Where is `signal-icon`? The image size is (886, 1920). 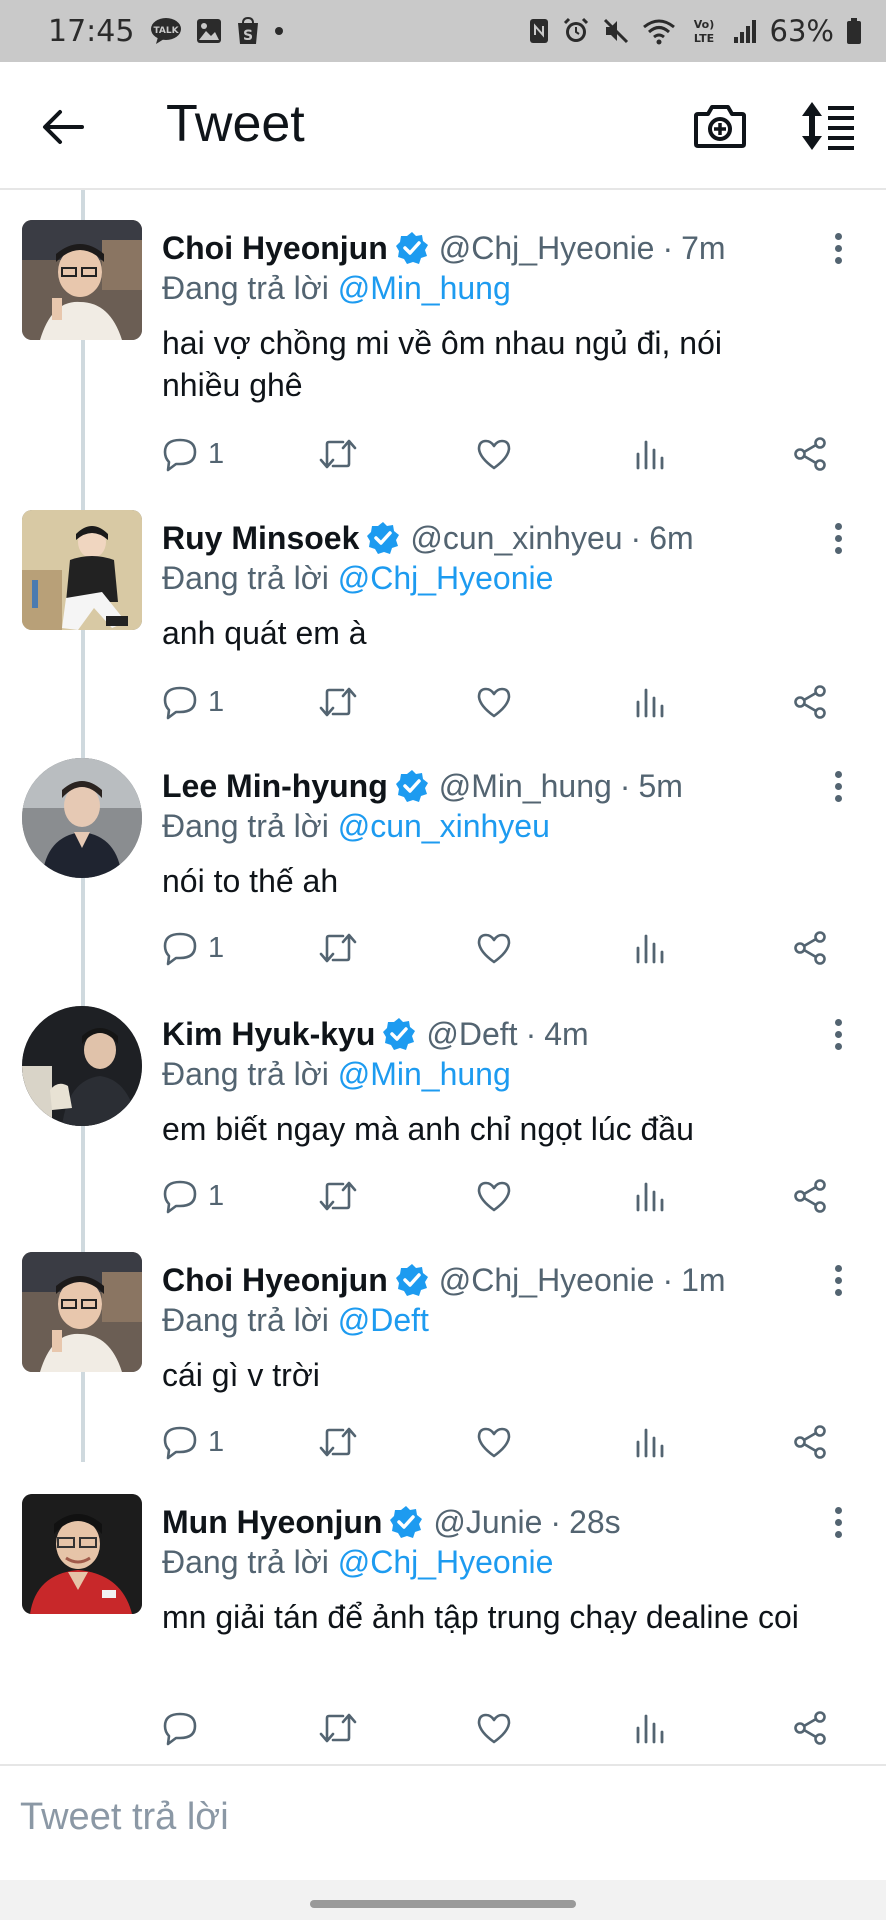 signal-icon is located at coordinates (745, 31).